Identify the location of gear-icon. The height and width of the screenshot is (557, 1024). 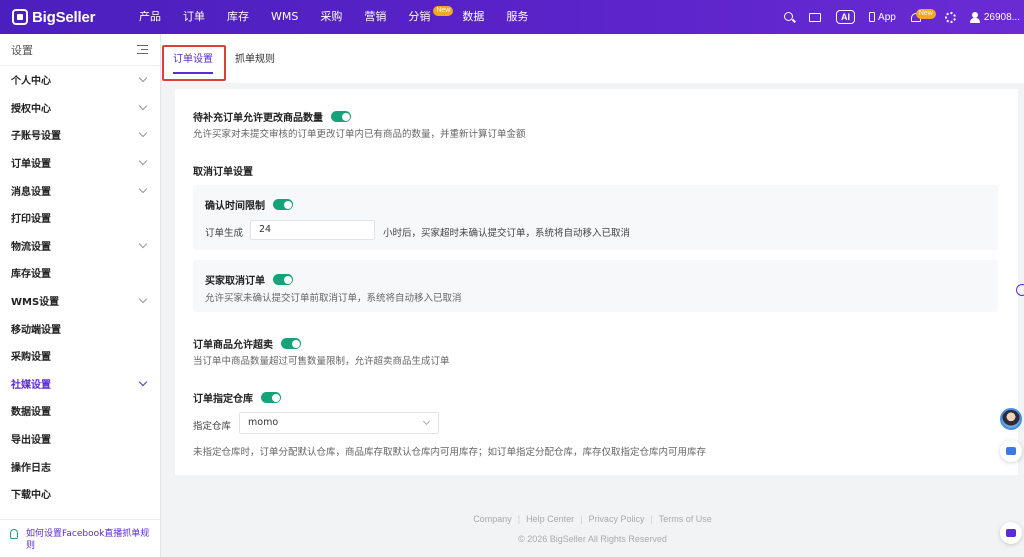
(951, 17).